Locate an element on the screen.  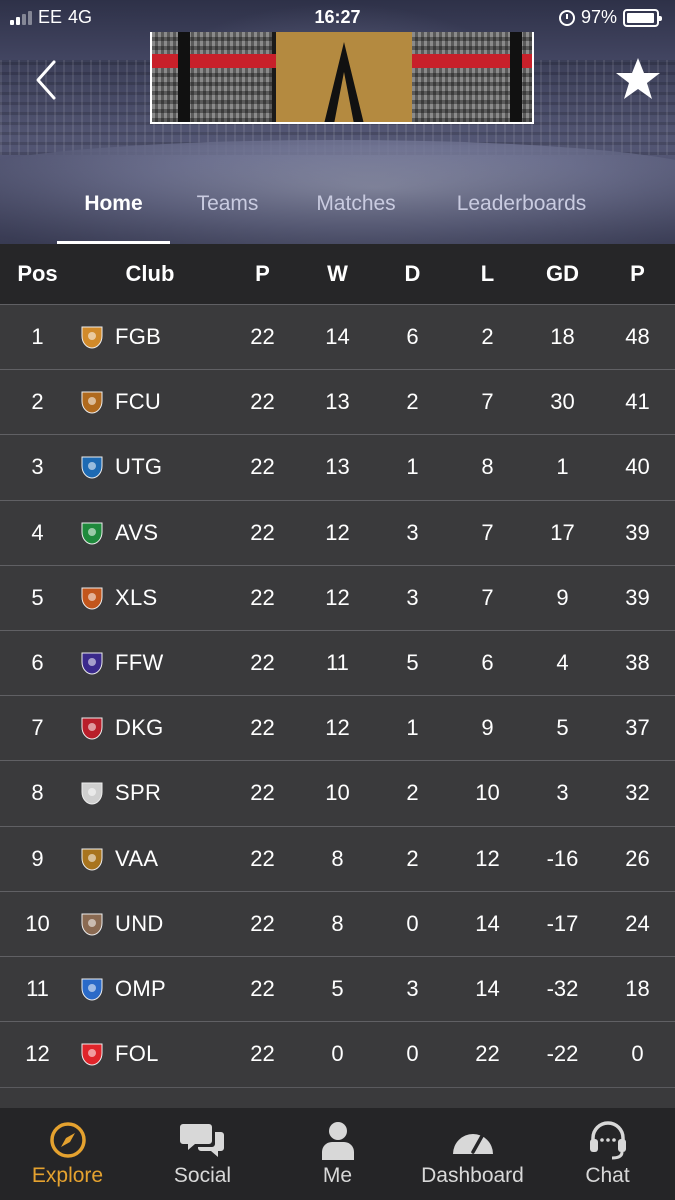
chat-bubbles-icon is located at coordinates (201, 1140).